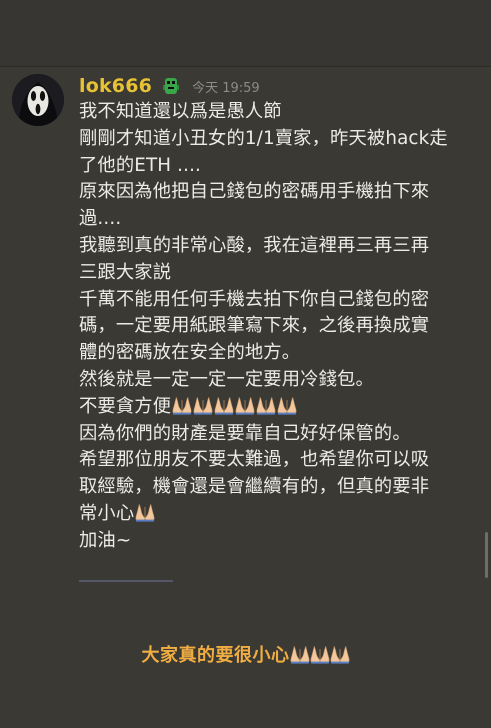 This screenshot has height=728, width=491. I want to click on message-line: 然後就是一定一定一定要用冷錢包。, so click(226, 379).